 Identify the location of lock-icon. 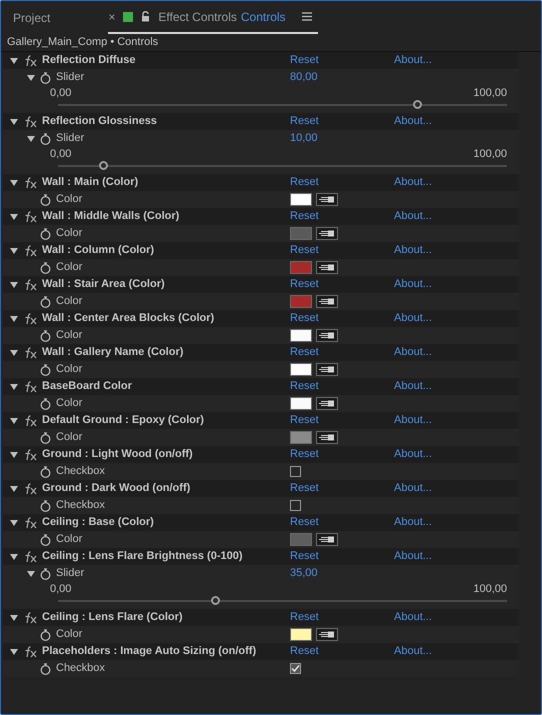
(145, 16).